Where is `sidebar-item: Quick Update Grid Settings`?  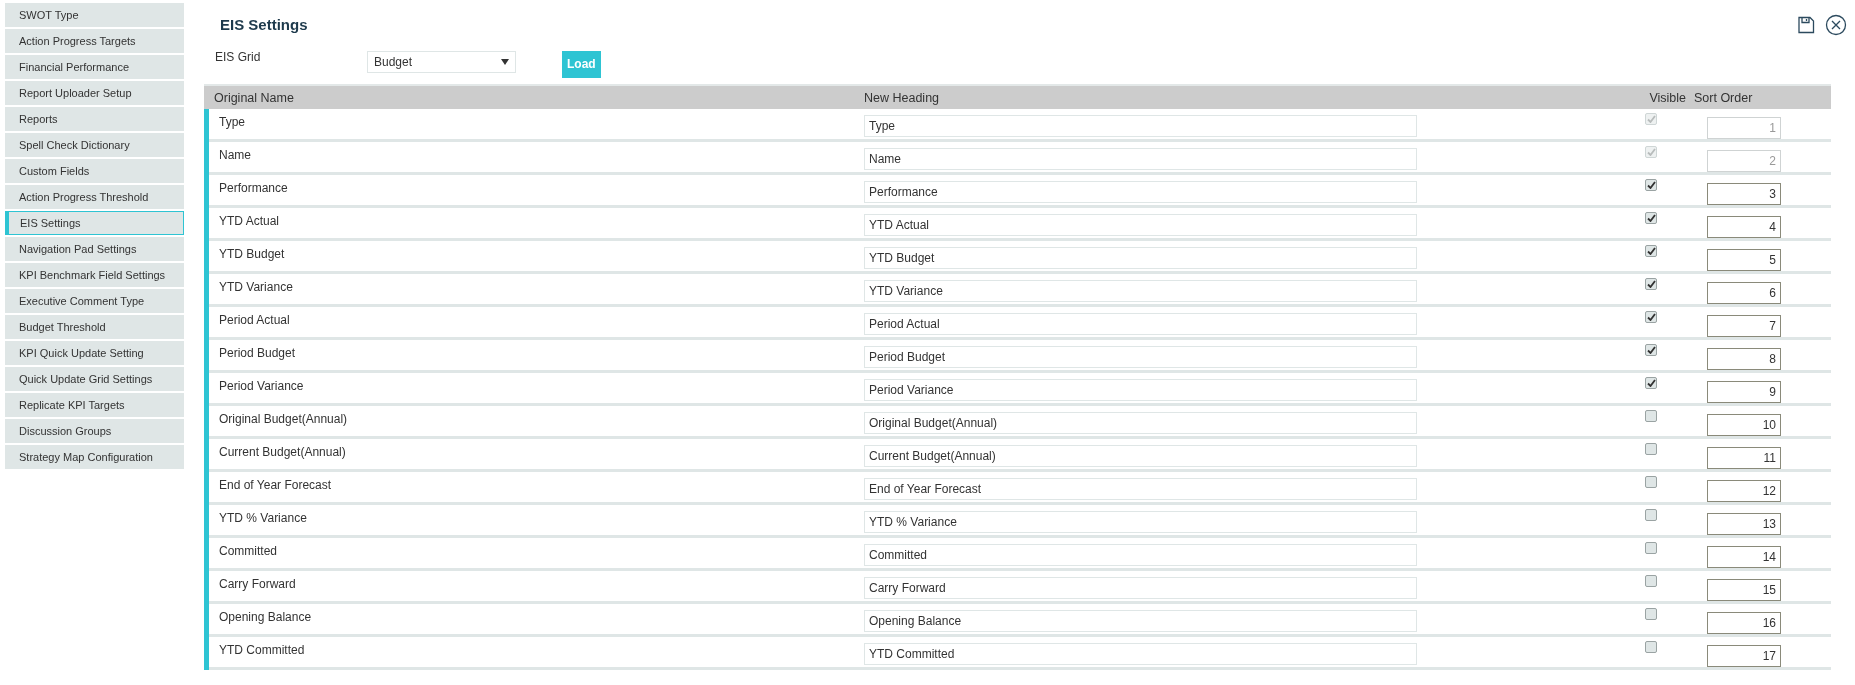 sidebar-item: Quick Update Grid Settings is located at coordinates (94, 379).